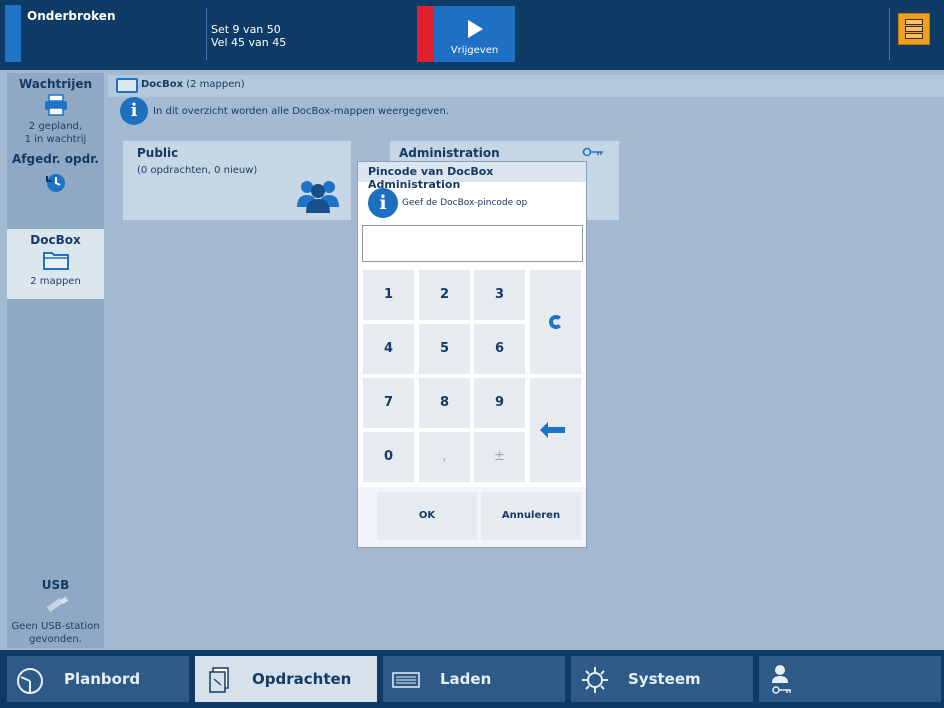  Describe the element at coordinates (444, 295) in the screenshot. I see `key-2: 2` at that location.